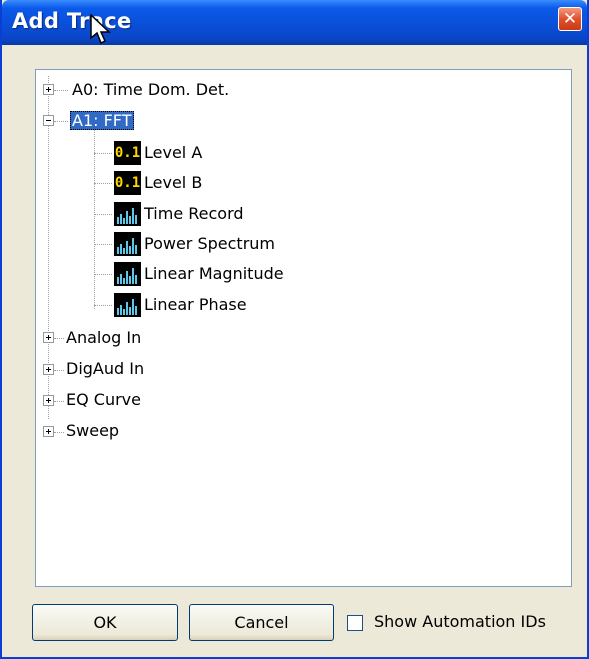 This screenshot has height=659, width=589. I want to click on close-button: ✕, so click(570, 19).